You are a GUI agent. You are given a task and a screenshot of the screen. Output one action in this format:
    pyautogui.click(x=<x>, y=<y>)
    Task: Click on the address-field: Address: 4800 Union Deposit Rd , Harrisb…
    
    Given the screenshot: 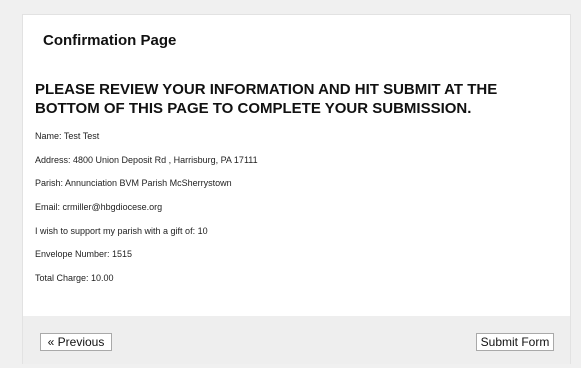 What is the action you would take?
    pyautogui.click(x=146, y=159)
    